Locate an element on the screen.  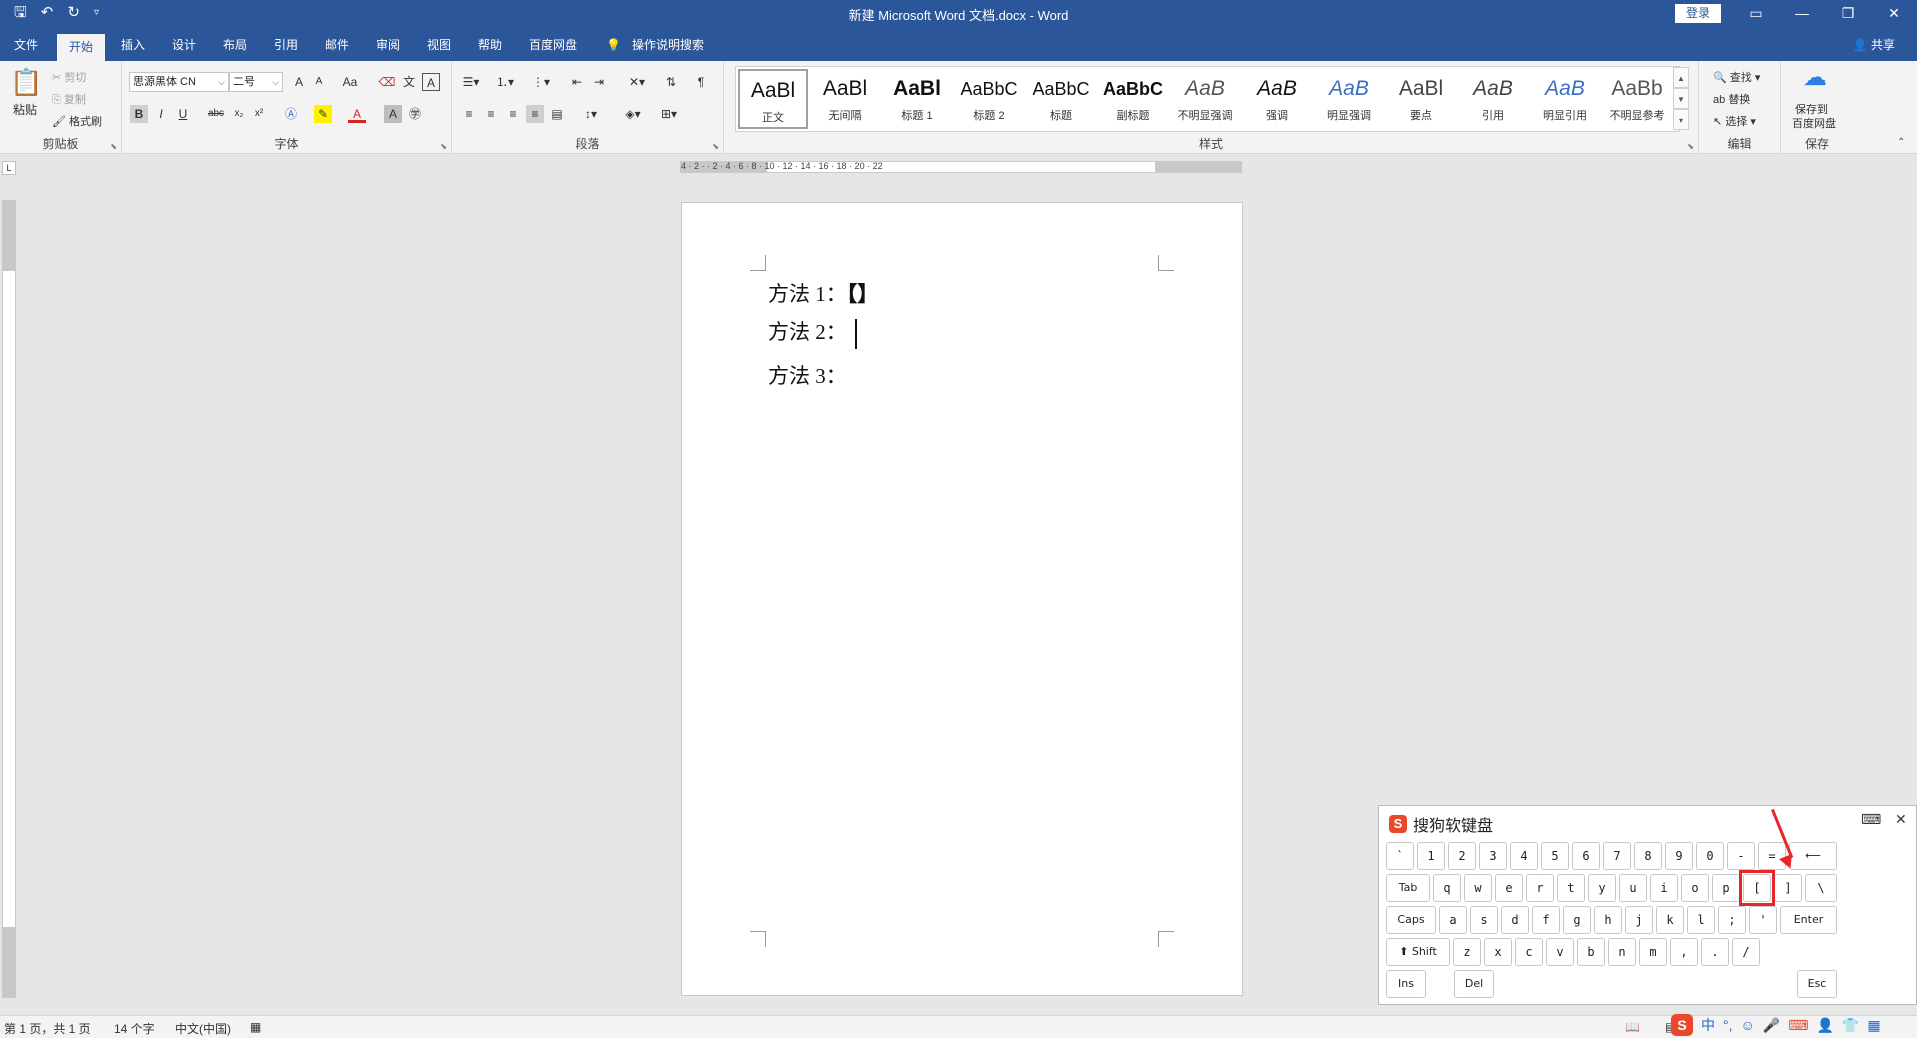
sogou-logo-icon: S is located at coordinates (1682, 1025).